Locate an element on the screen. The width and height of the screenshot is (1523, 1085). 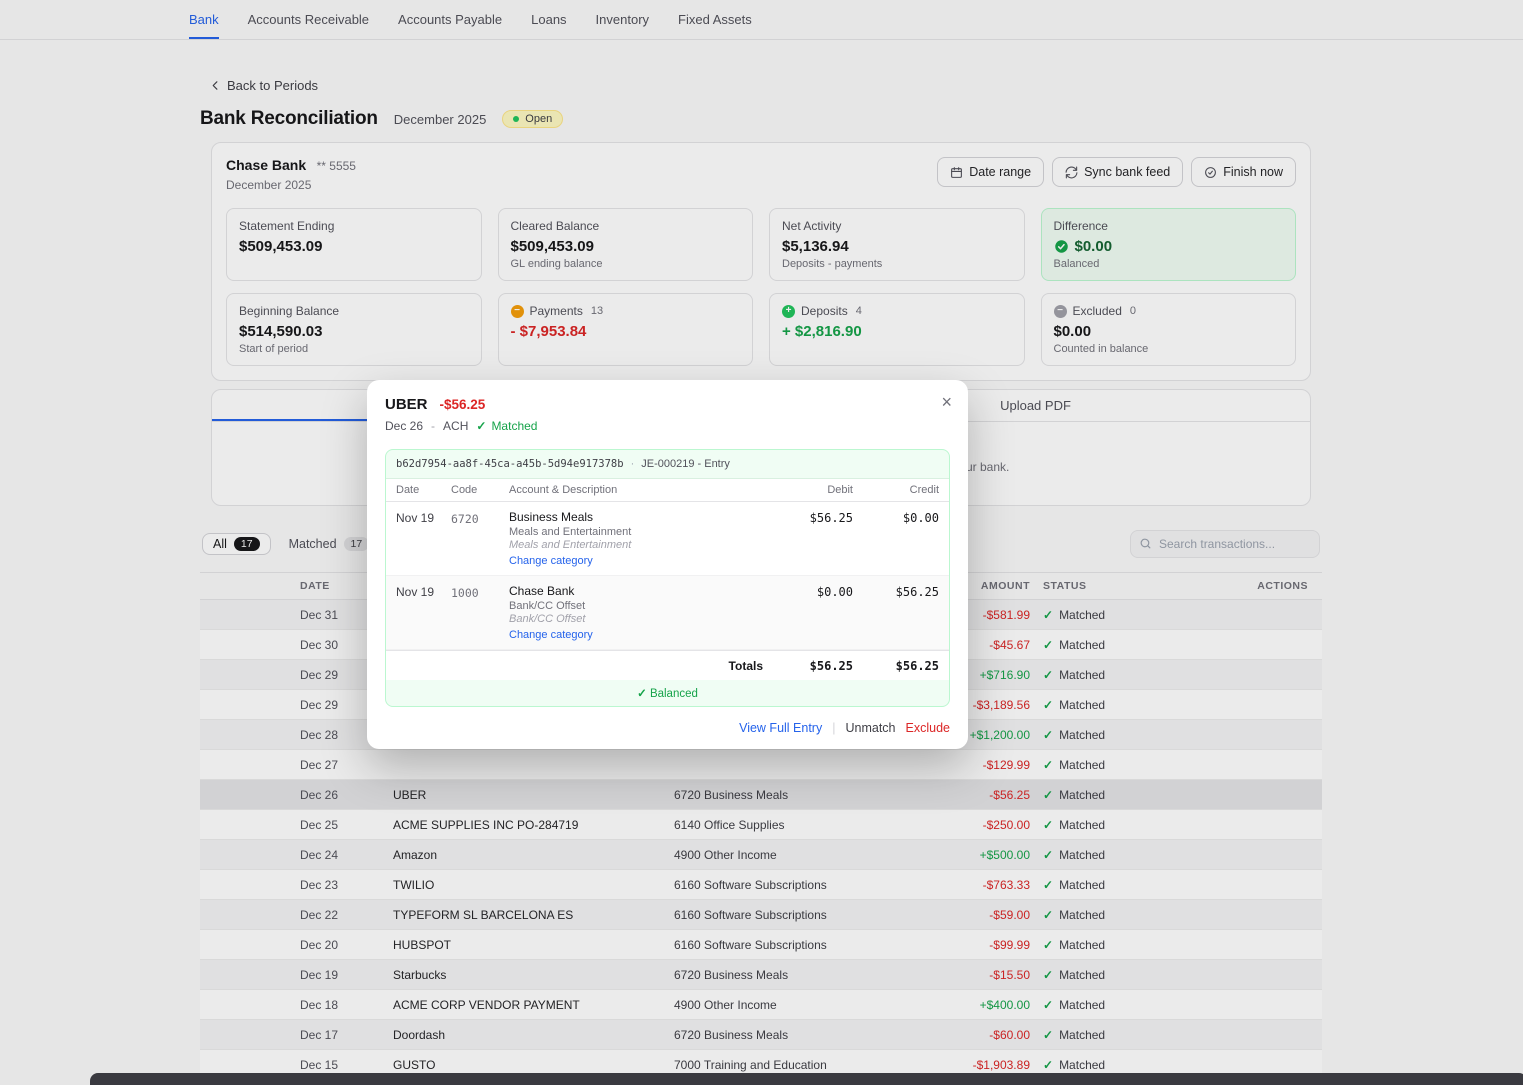
journal-entry-ref: JE-000219 - Entry is located at coordinates (685, 464).